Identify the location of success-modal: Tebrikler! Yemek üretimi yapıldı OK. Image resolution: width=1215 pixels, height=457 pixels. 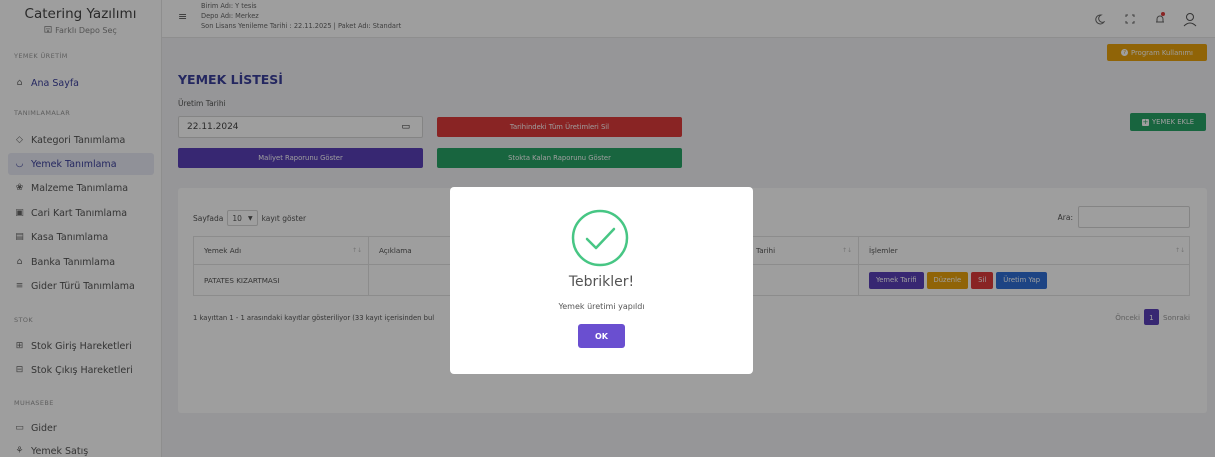
(601, 280).